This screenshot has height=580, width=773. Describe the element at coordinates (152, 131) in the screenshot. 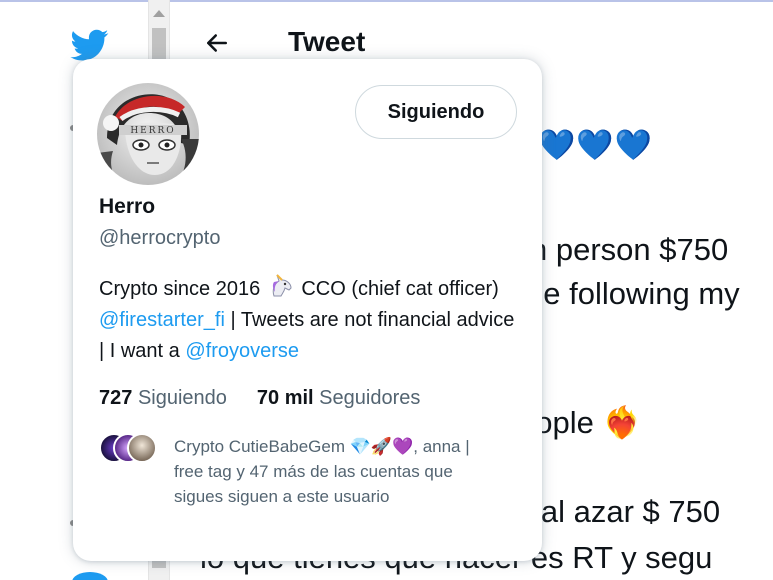

I see `svg-text: HERRO` at that location.